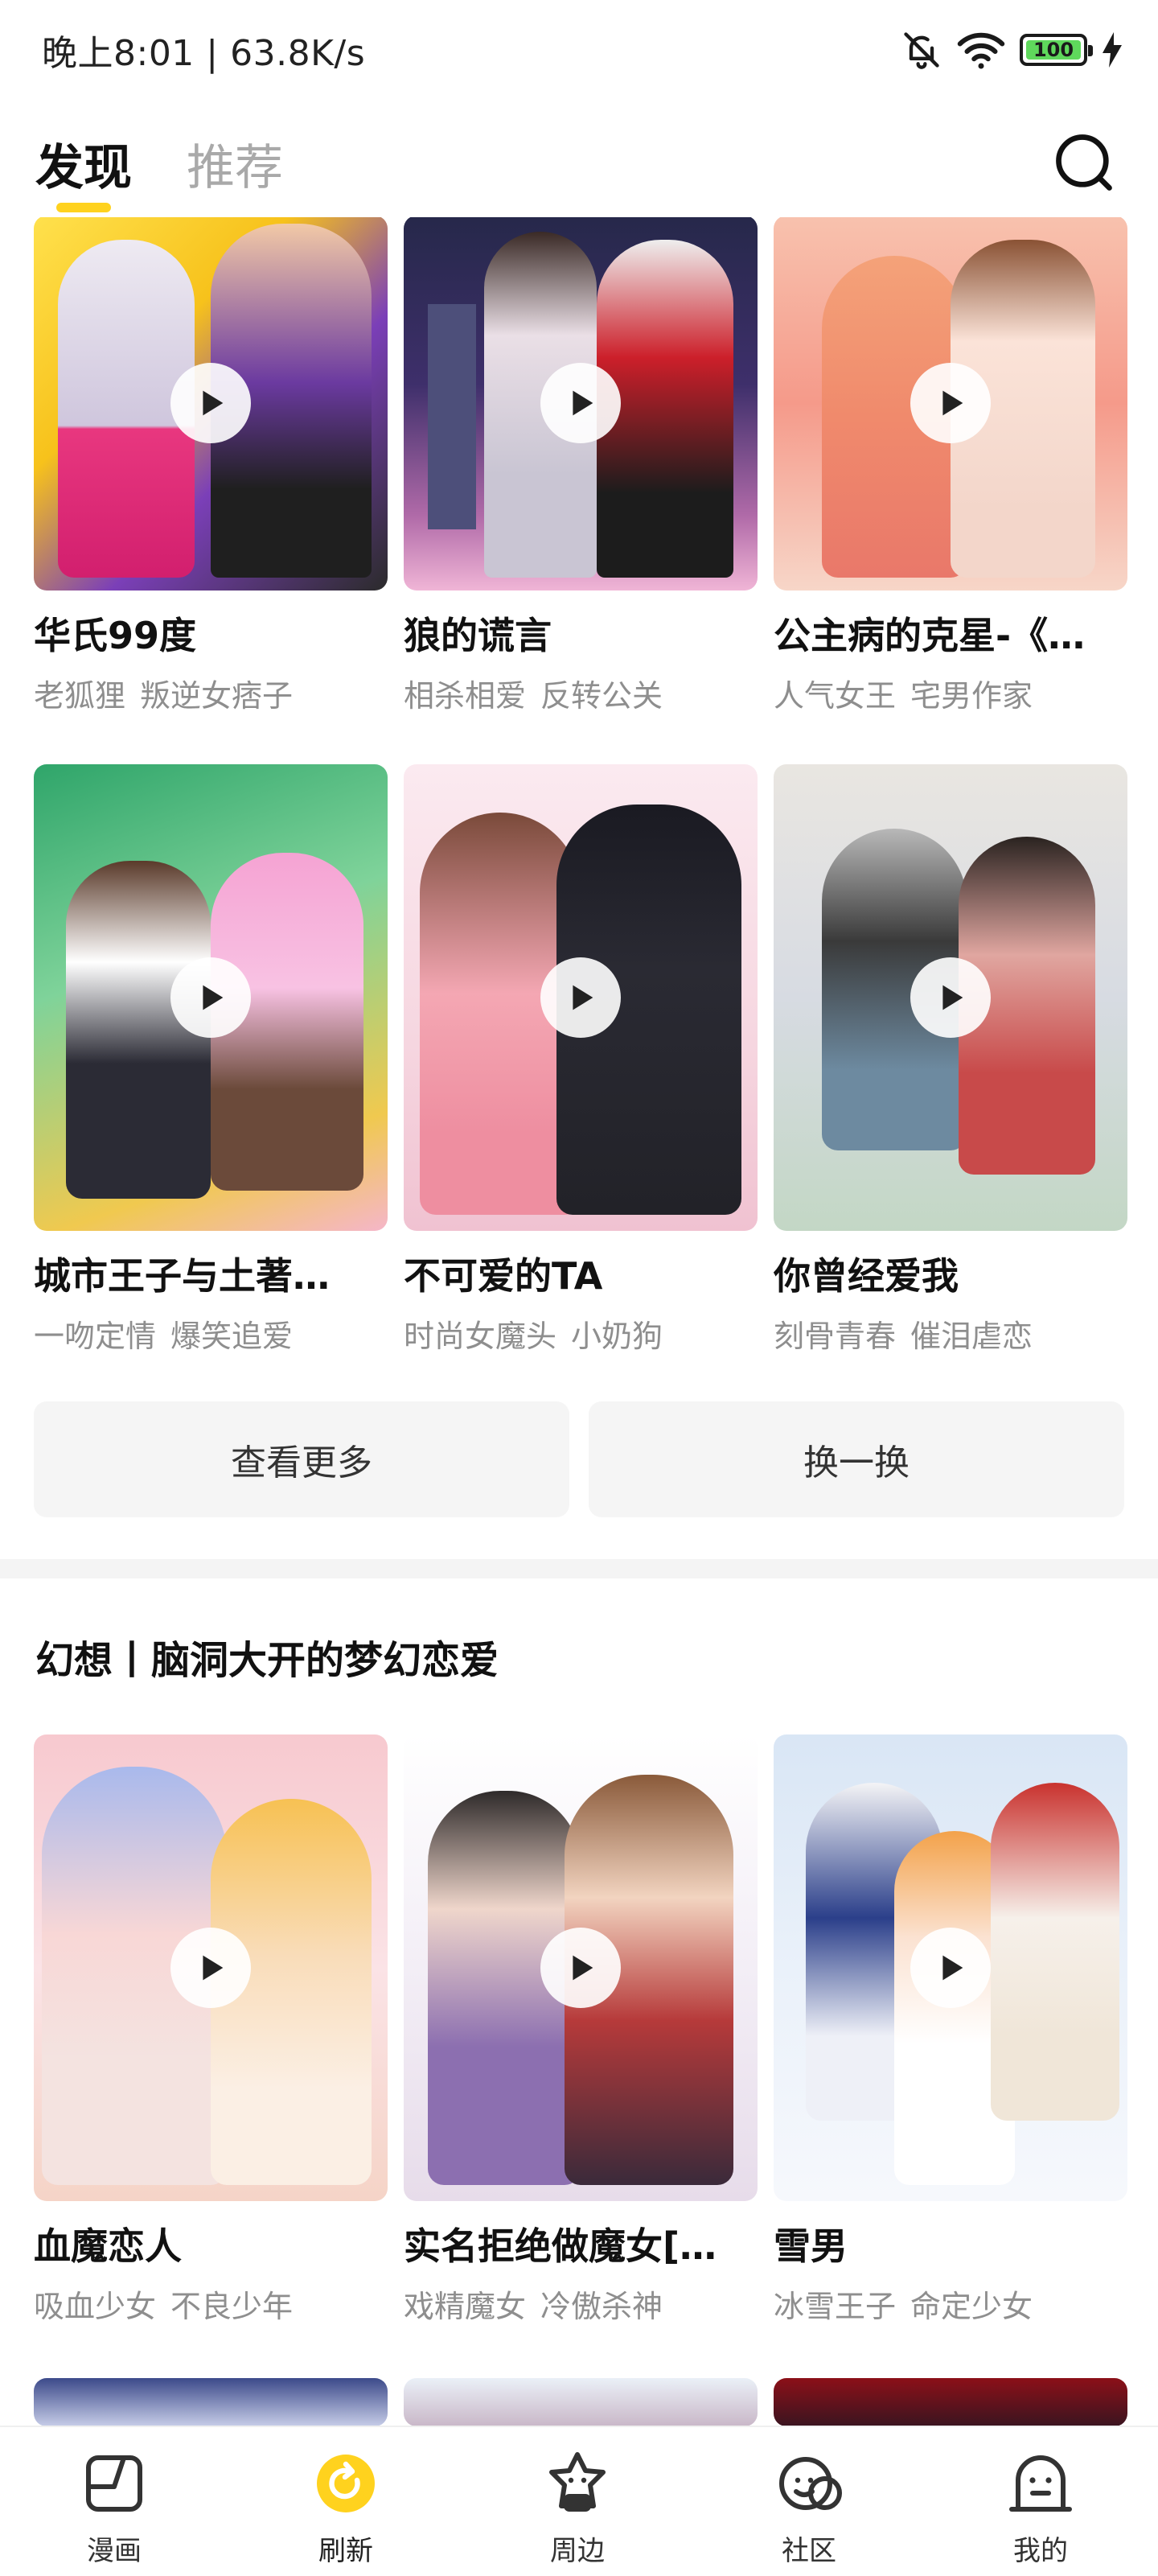 Image resolution: width=1158 pixels, height=2576 pixels. I want to click on tab-label: 我的, so click(1040, 2551).